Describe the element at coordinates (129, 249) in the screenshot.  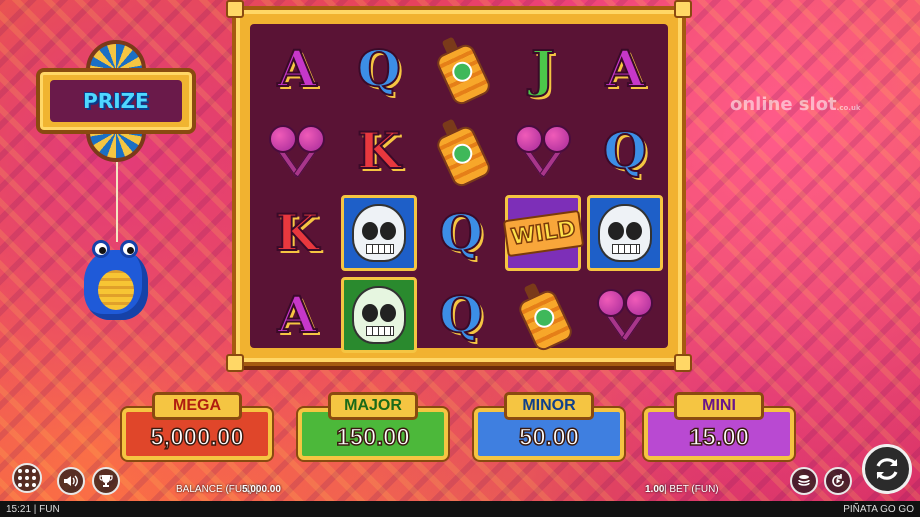
I see `pinata-right-eye` at that location.